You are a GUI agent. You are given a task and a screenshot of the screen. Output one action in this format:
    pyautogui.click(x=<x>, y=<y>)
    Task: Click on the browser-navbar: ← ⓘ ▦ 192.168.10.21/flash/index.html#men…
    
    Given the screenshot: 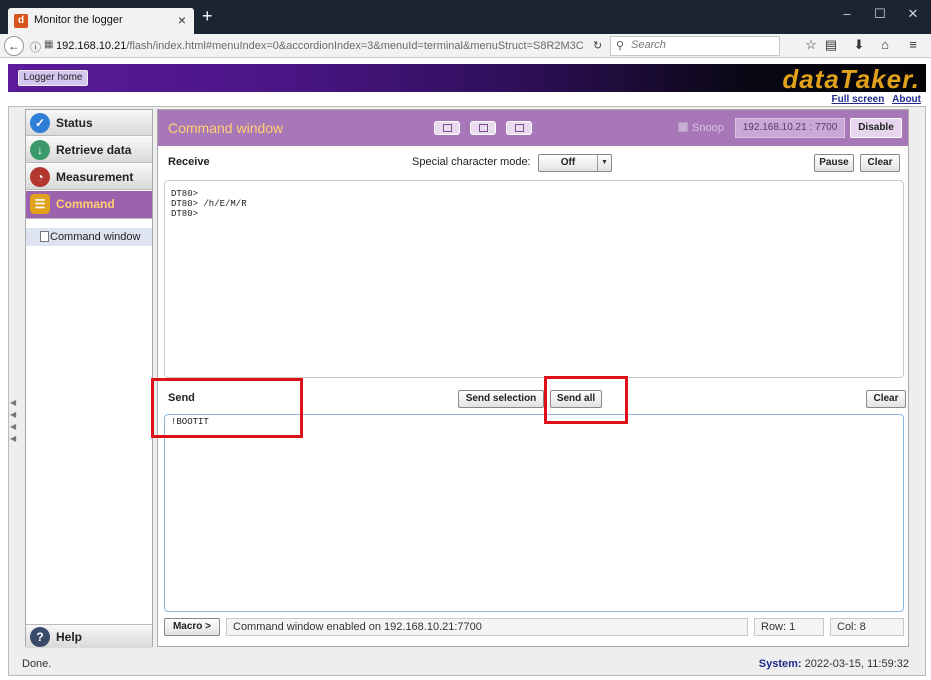 What is the action you would take?
    pyautogui.click(x=465, y=46)
    